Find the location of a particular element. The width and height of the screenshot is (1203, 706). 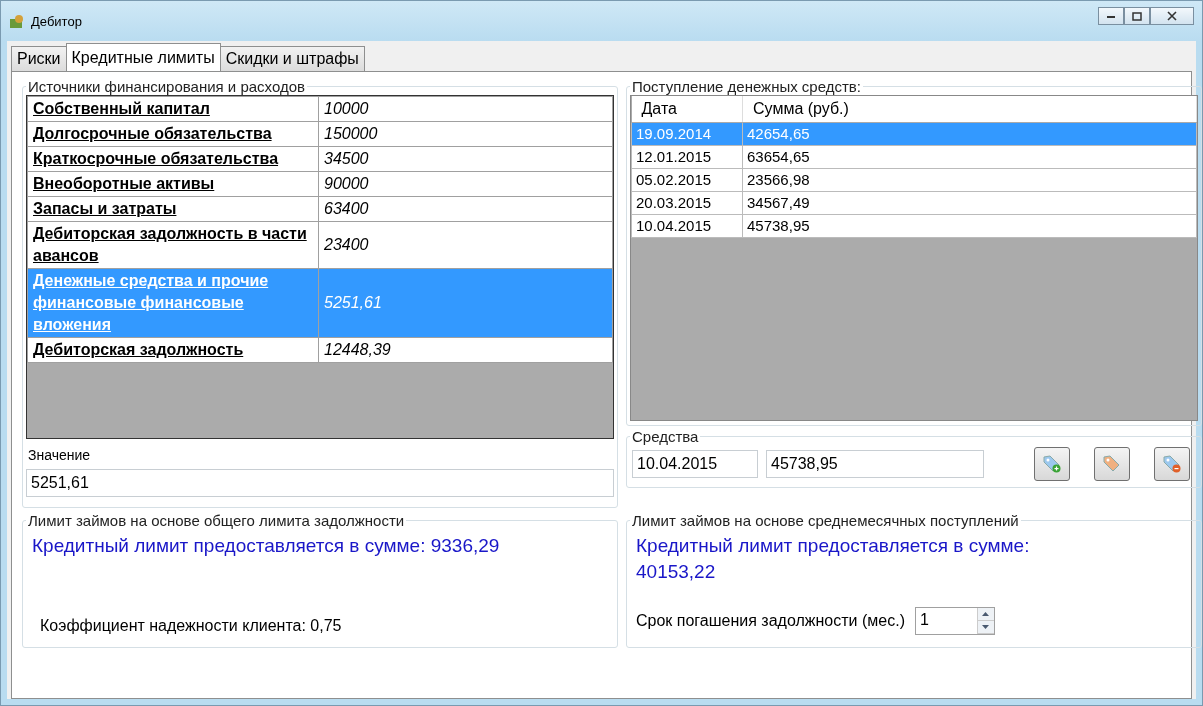

table-cell: Внеоборотные активы is located at coordinates (173, 184).